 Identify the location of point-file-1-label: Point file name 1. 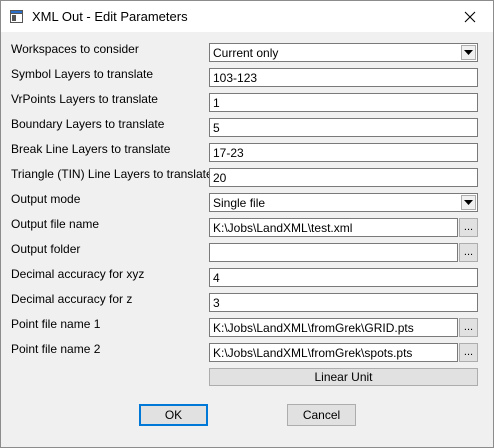
(56, 324).